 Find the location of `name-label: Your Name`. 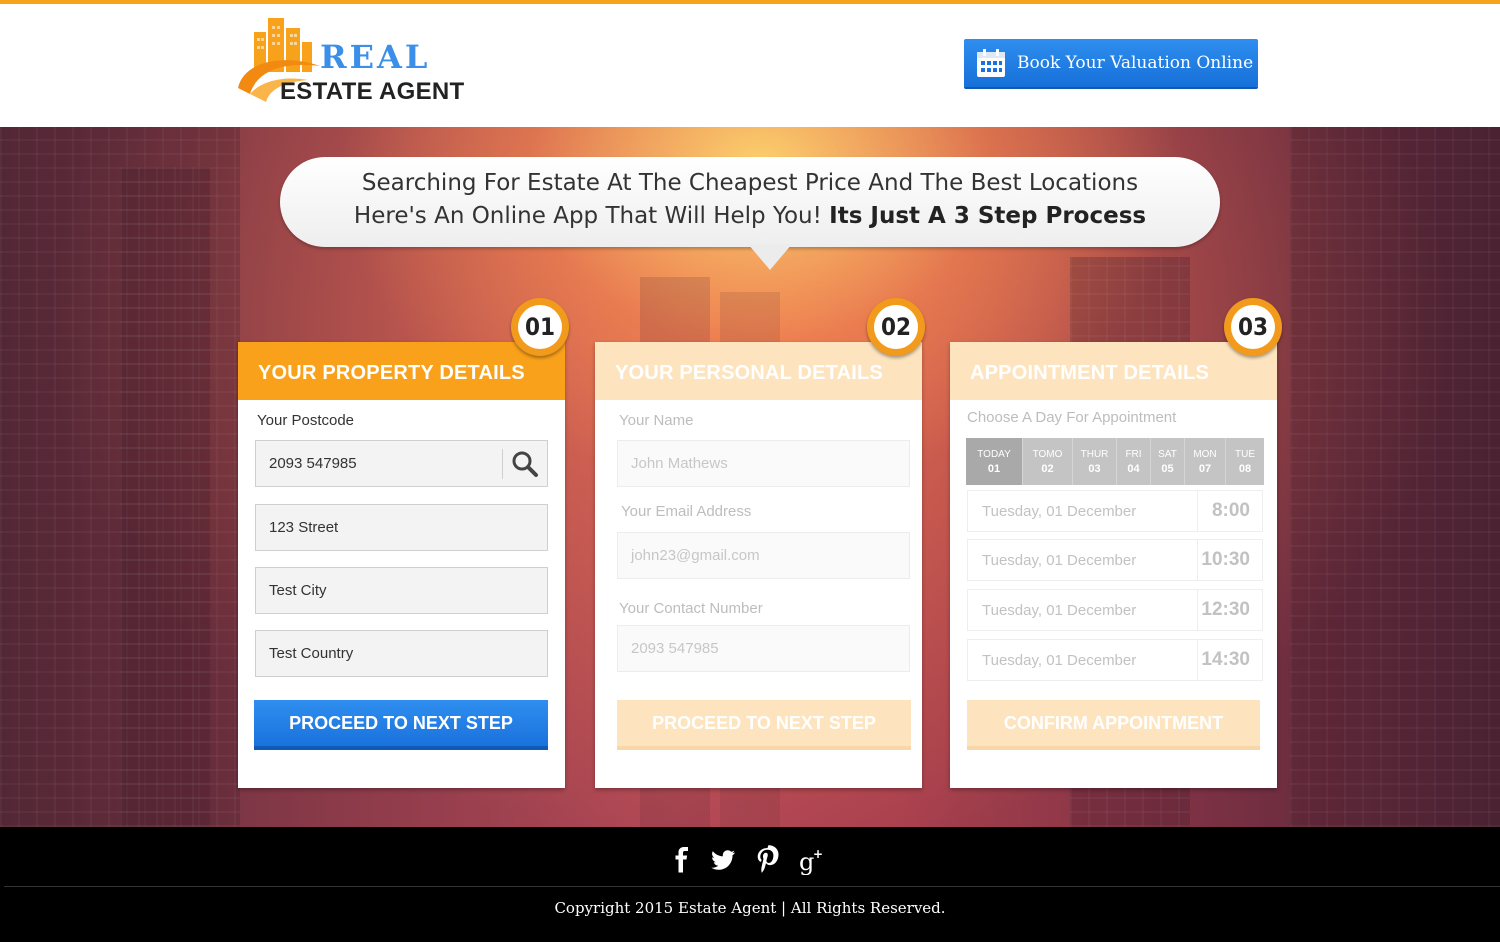

name-label: Your Name is located at coordinates (656, 420).